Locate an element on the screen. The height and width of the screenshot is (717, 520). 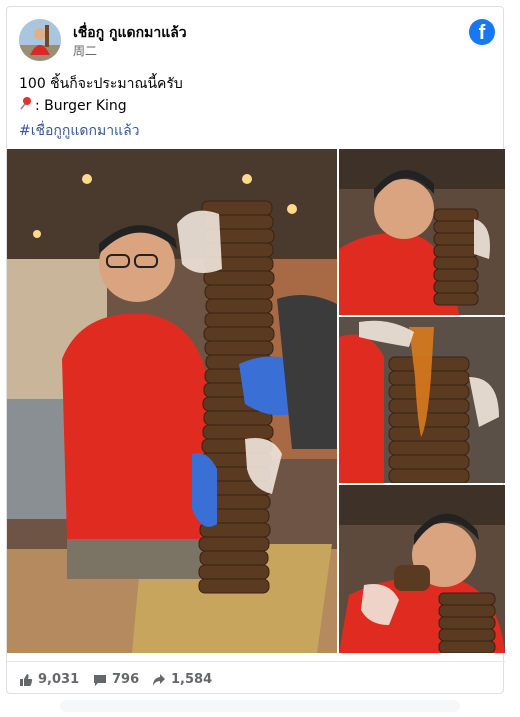
placeholder-bar is located at coordinates (260, 706).